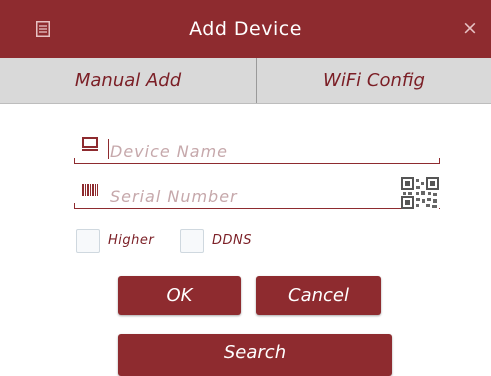 The height and width of the screenshot is (376, 491). Describe the element at coordinates (245, 29) in the screenshot. I see `dialog-title: Add Device` at that location.